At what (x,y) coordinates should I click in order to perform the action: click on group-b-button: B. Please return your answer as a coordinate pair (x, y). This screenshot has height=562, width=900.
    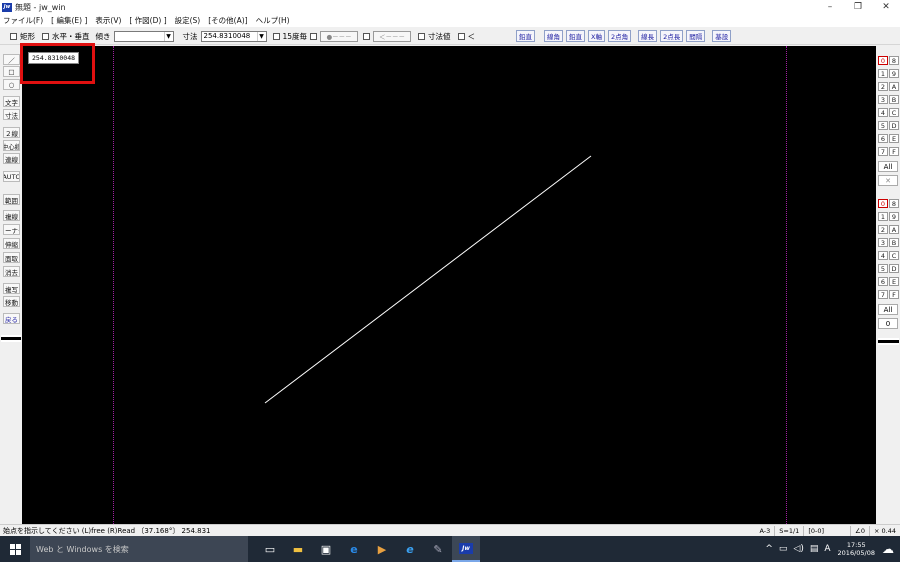
    Looking at the image, I should click on (894, 242).